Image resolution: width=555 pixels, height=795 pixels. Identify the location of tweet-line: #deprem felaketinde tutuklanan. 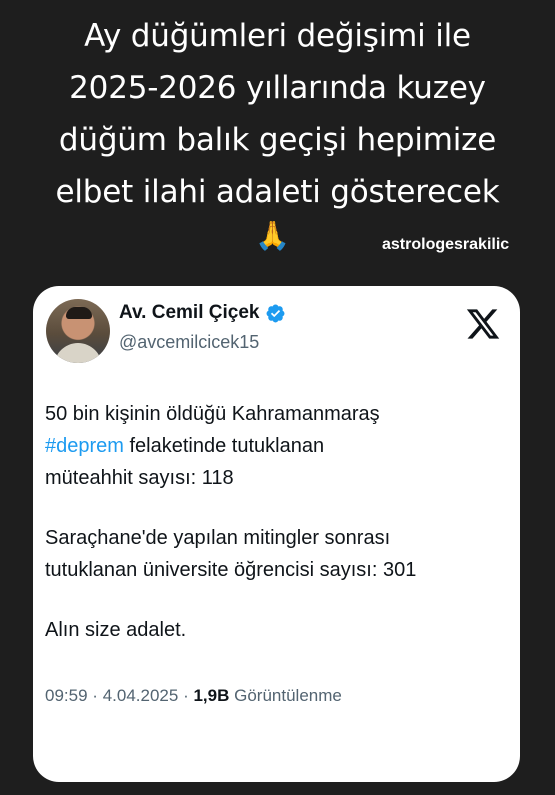
(276, 446).